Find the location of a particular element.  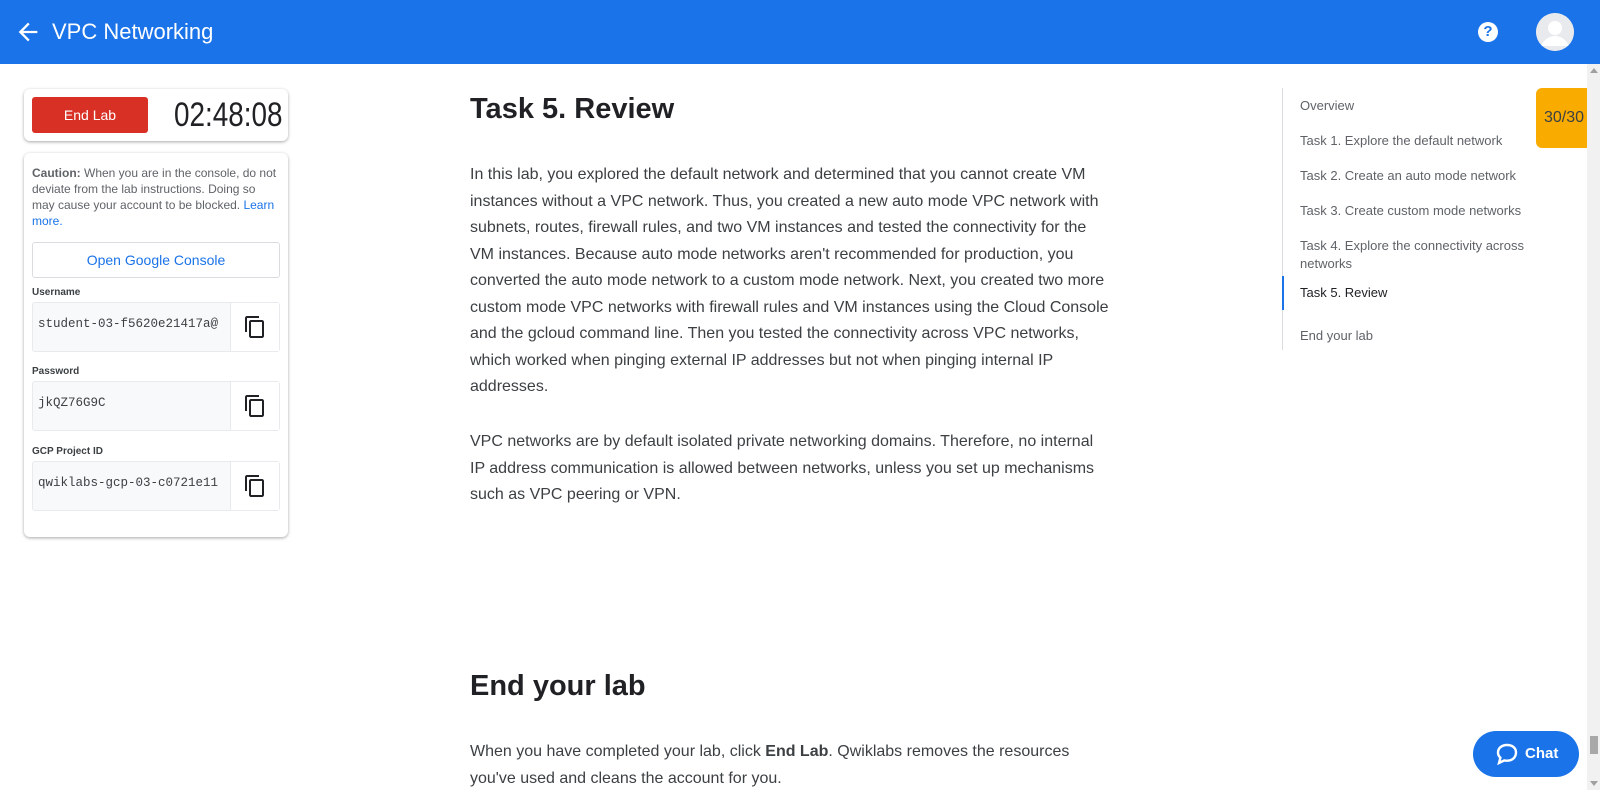

toc-item-task1: Task 1. Explore the default network is located at coordinates (1416, 141).